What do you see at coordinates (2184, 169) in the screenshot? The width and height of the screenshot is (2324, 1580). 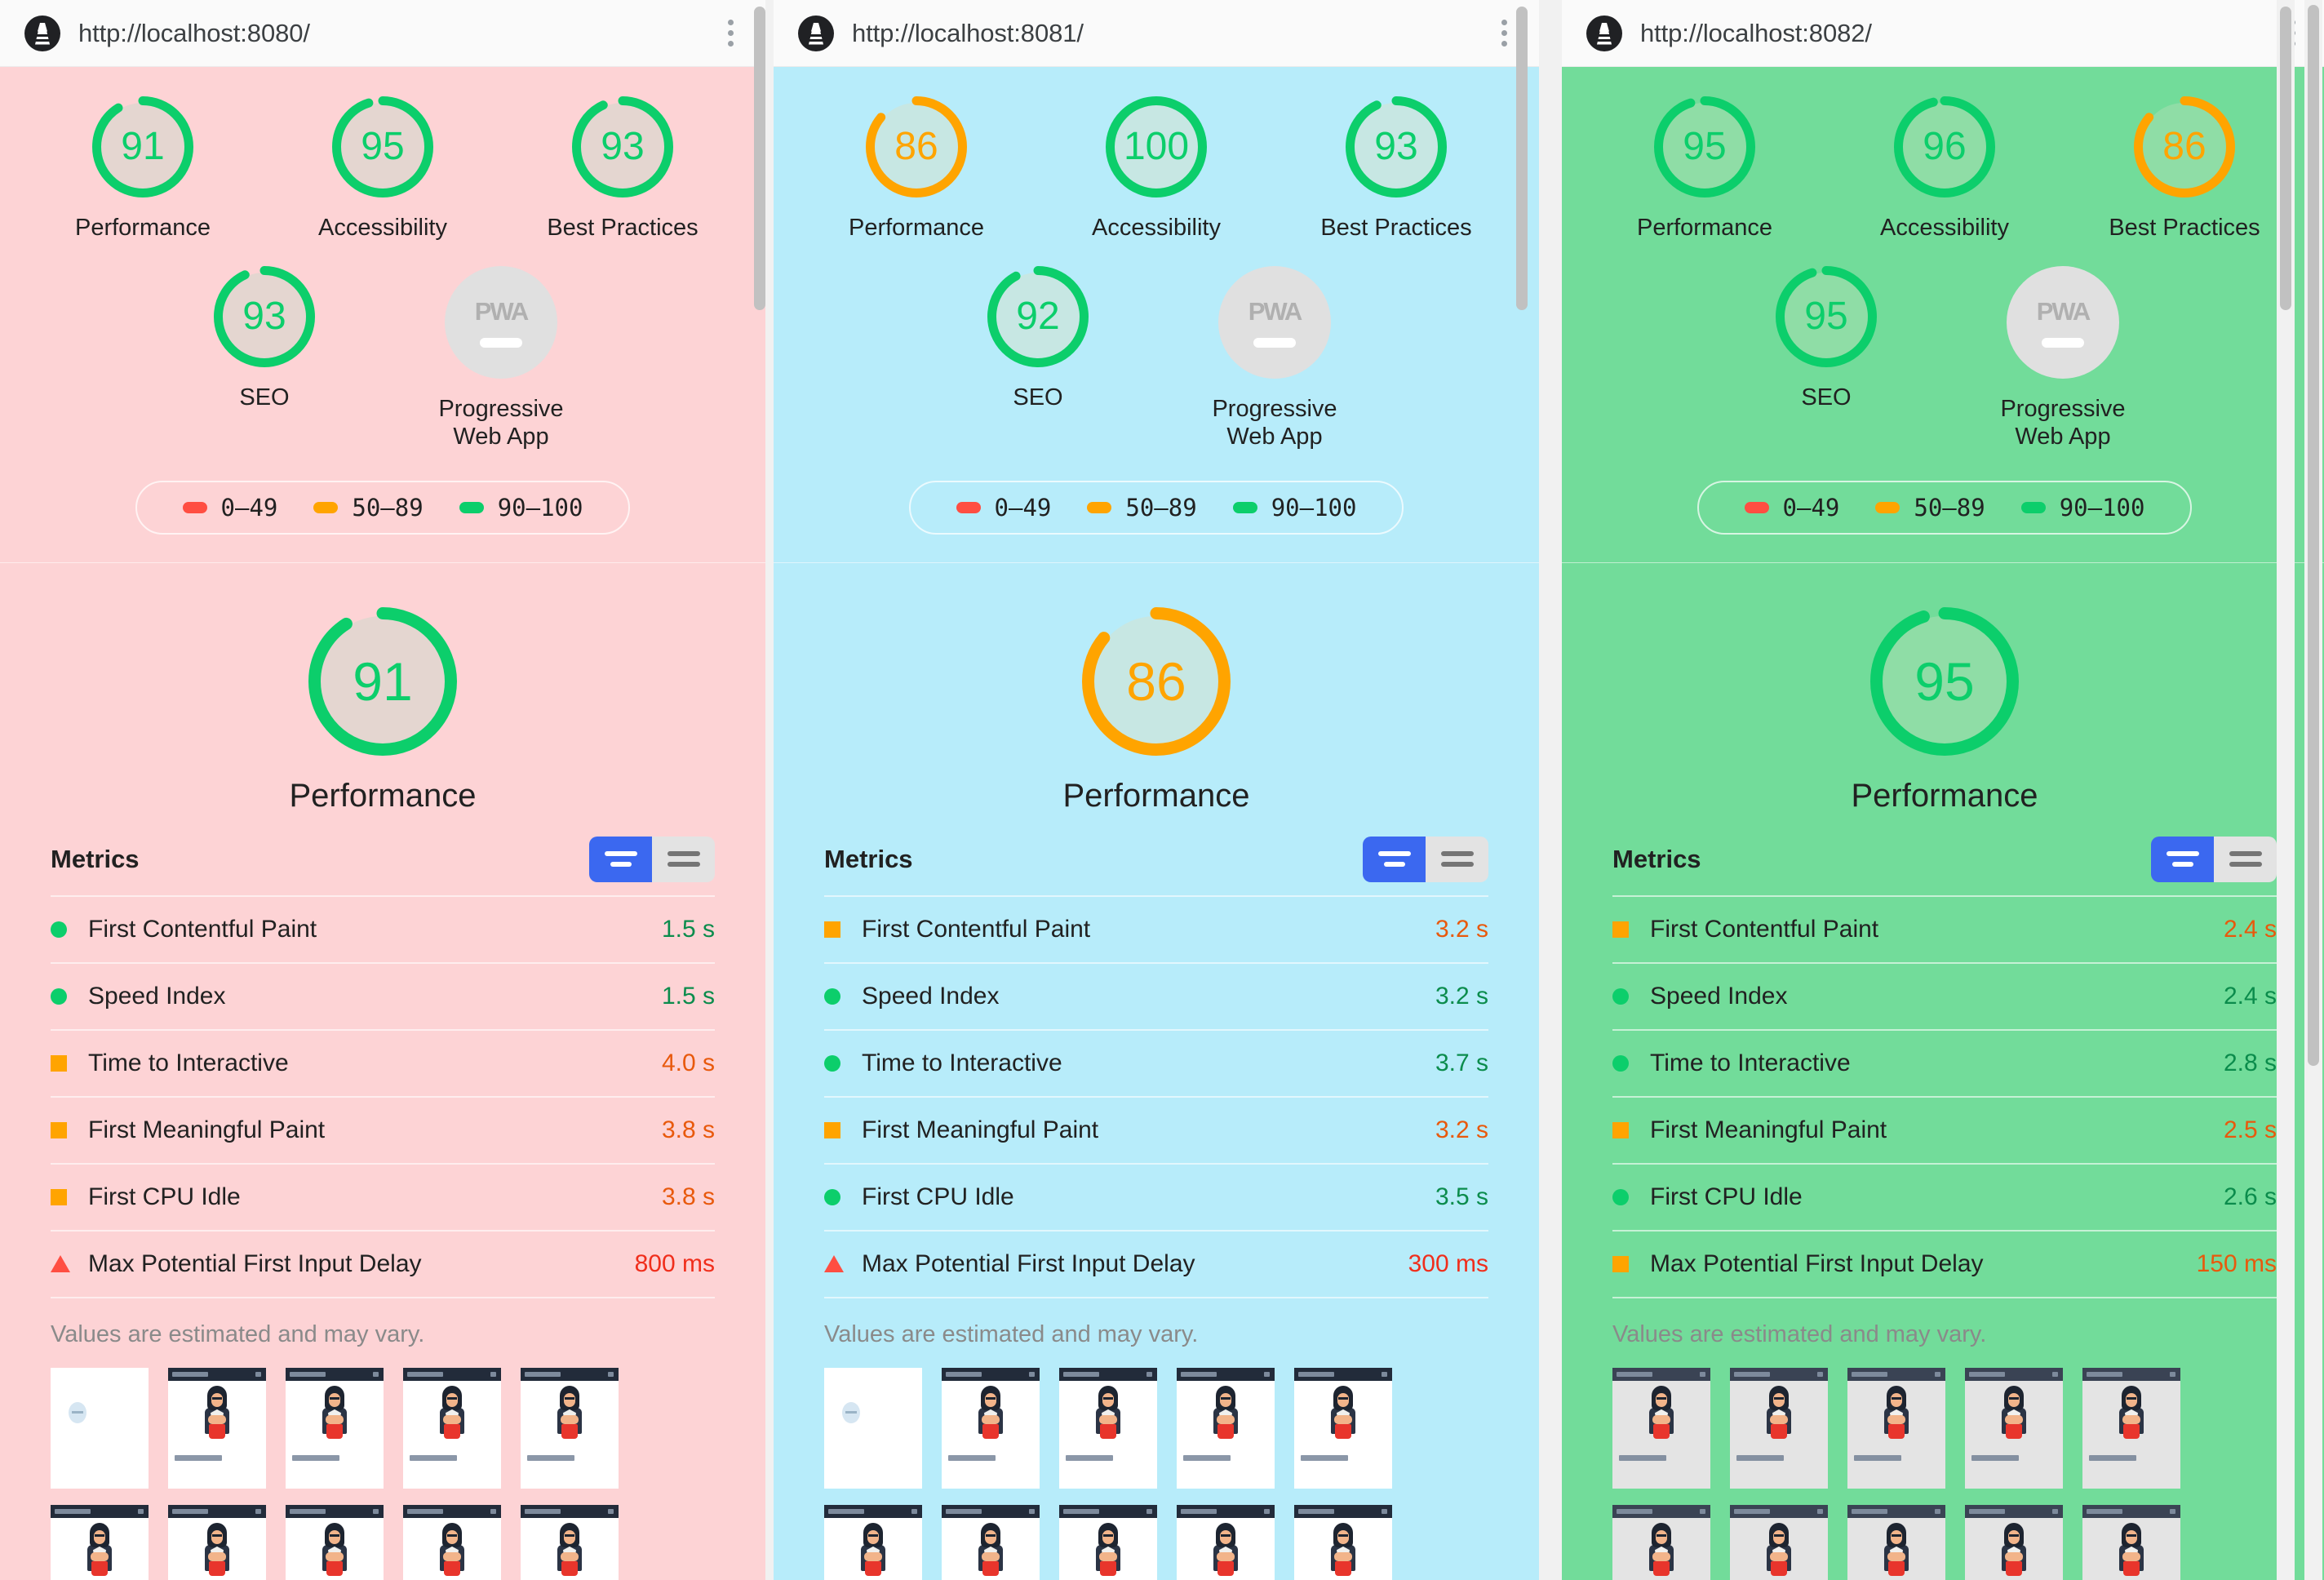 I see `category-best-practices: 86 Best Practices` at bounding box center [2184, 169].